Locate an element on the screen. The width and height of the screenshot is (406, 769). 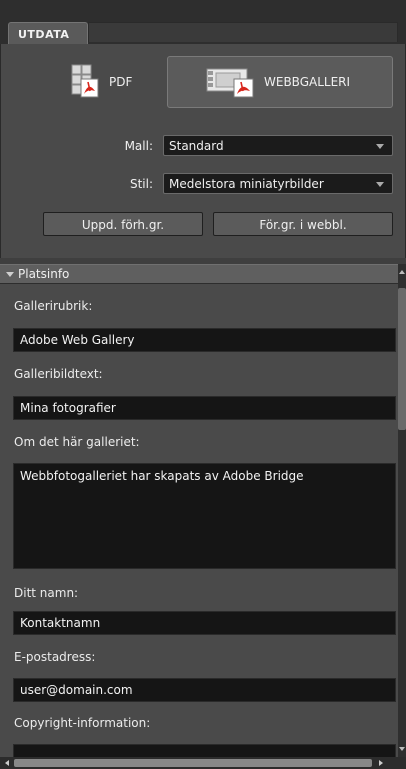
copyright-label: Copyright-information: is located at coordinates (82, 723).